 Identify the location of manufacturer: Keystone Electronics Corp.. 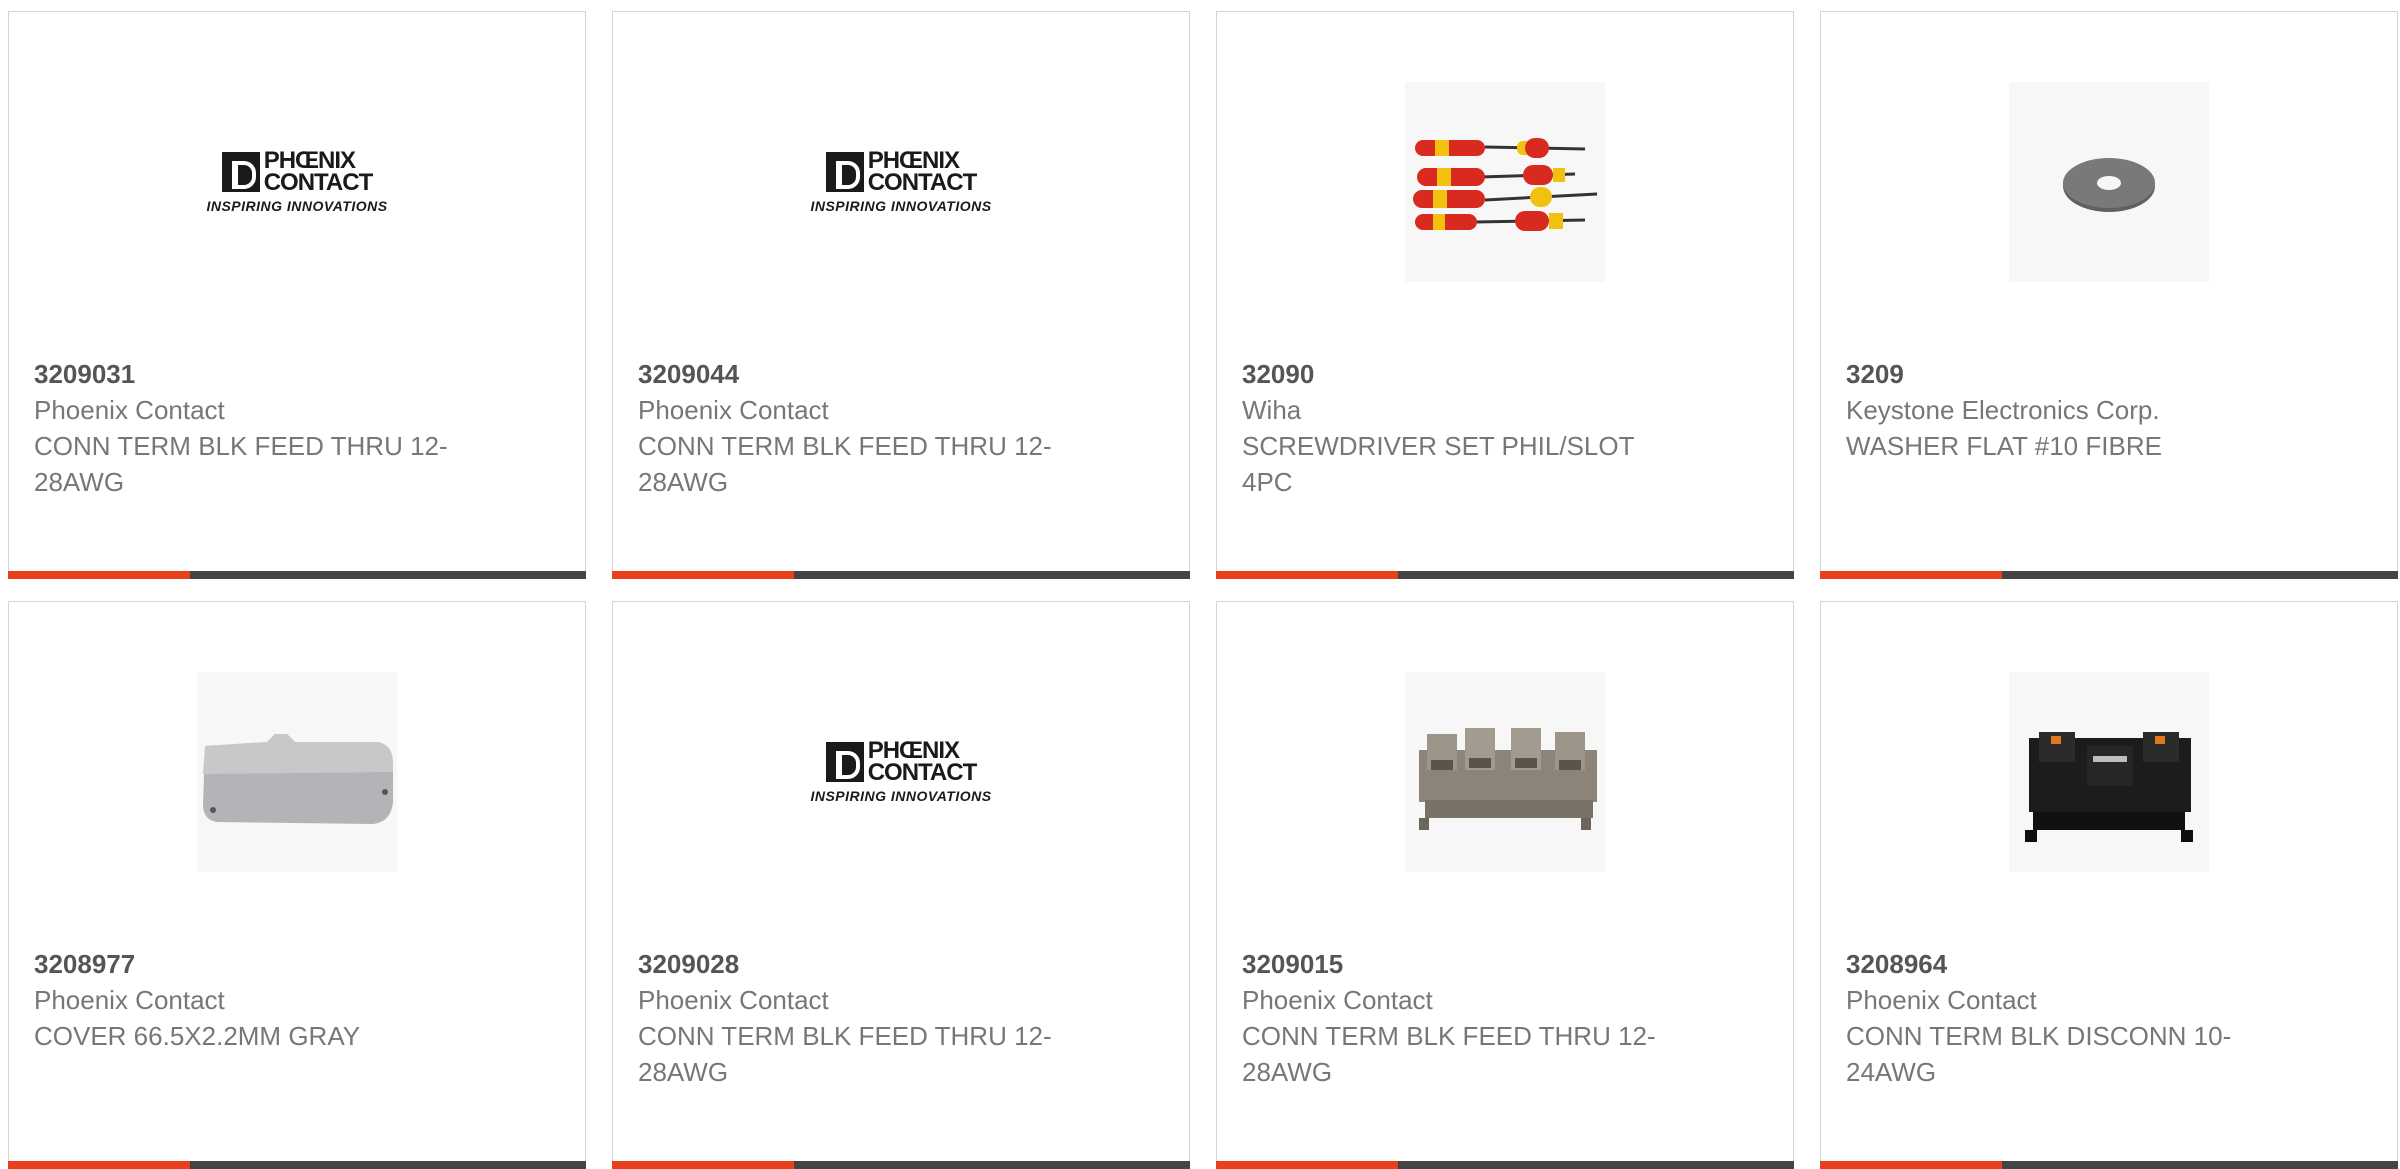
(2003, 410).